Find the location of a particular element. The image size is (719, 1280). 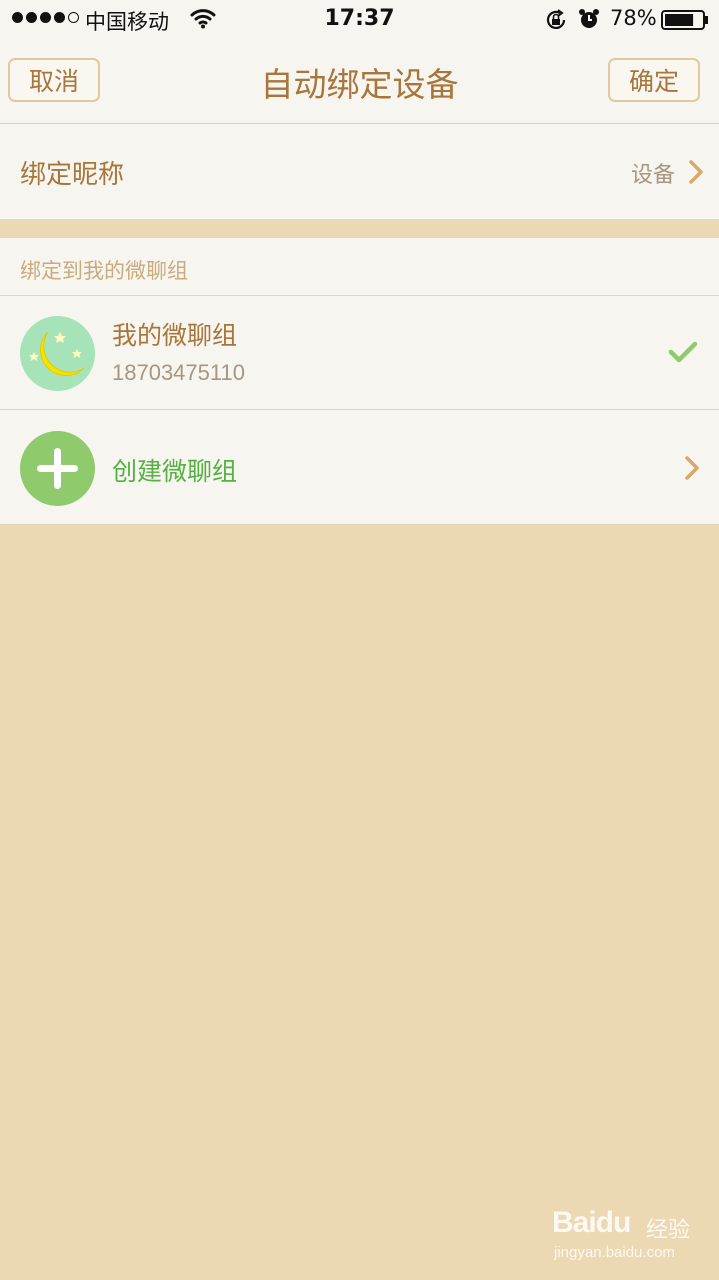

create-group-row: 创建微聊组 is located at coordinates (359, 467).